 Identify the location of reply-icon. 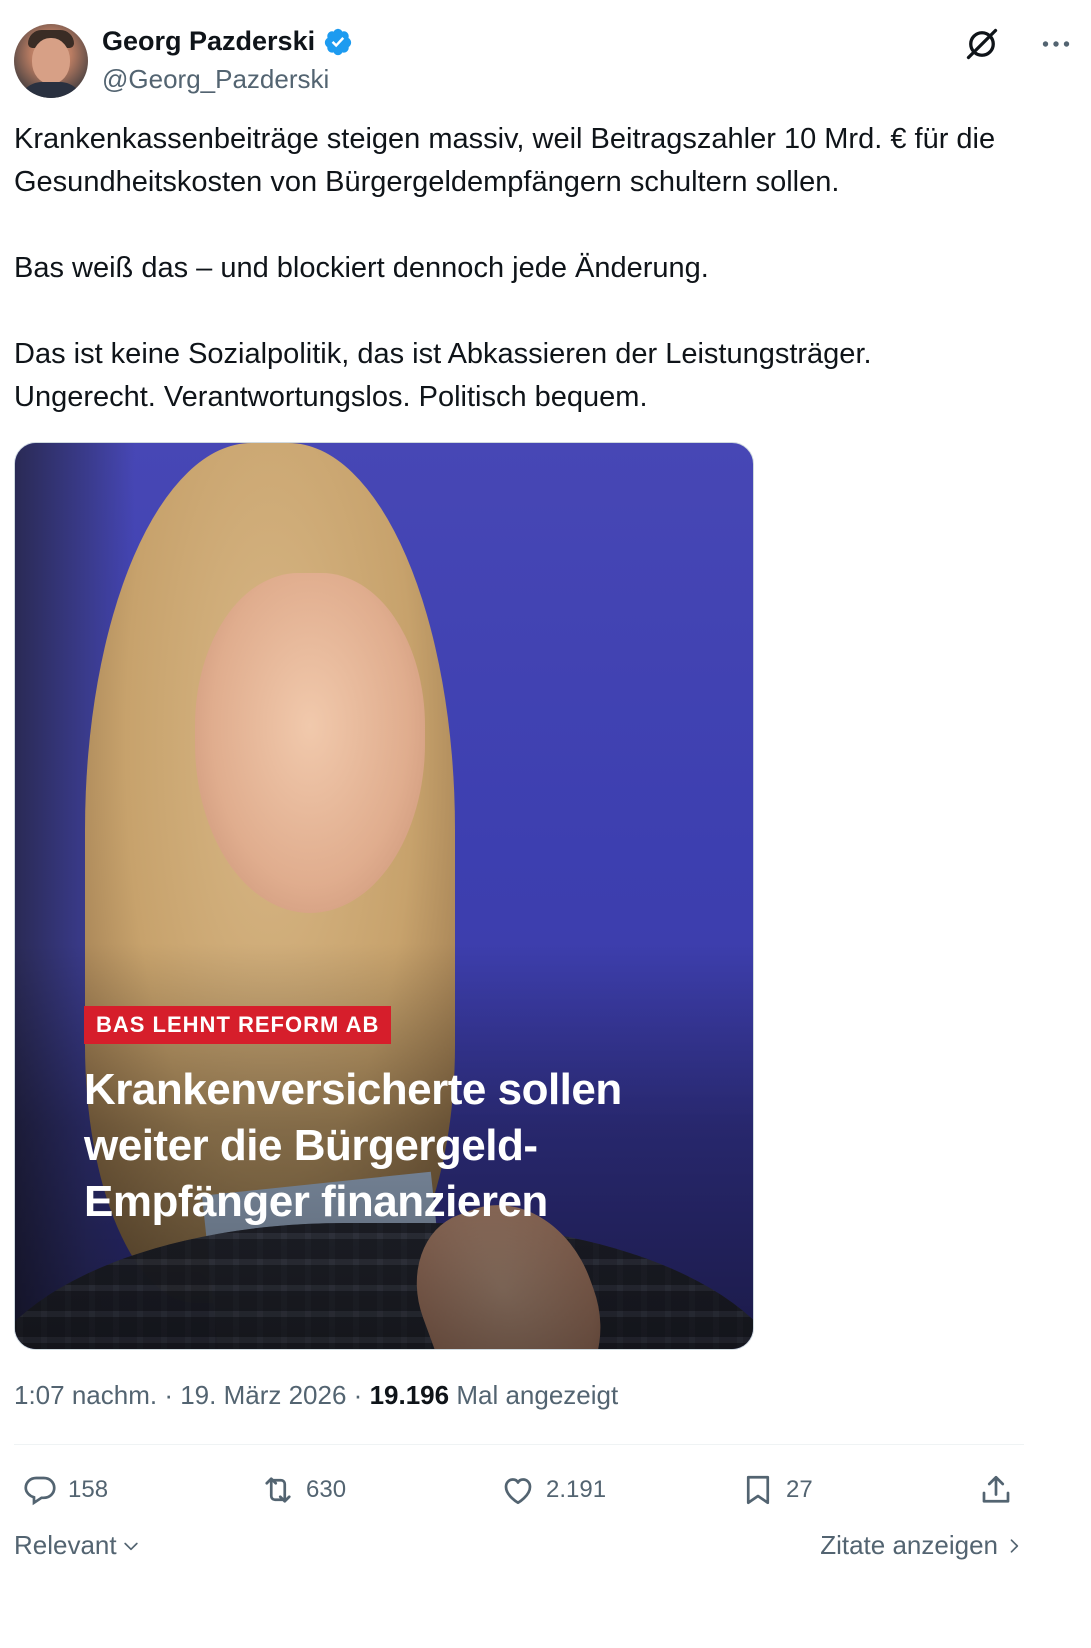
(40, 1491).